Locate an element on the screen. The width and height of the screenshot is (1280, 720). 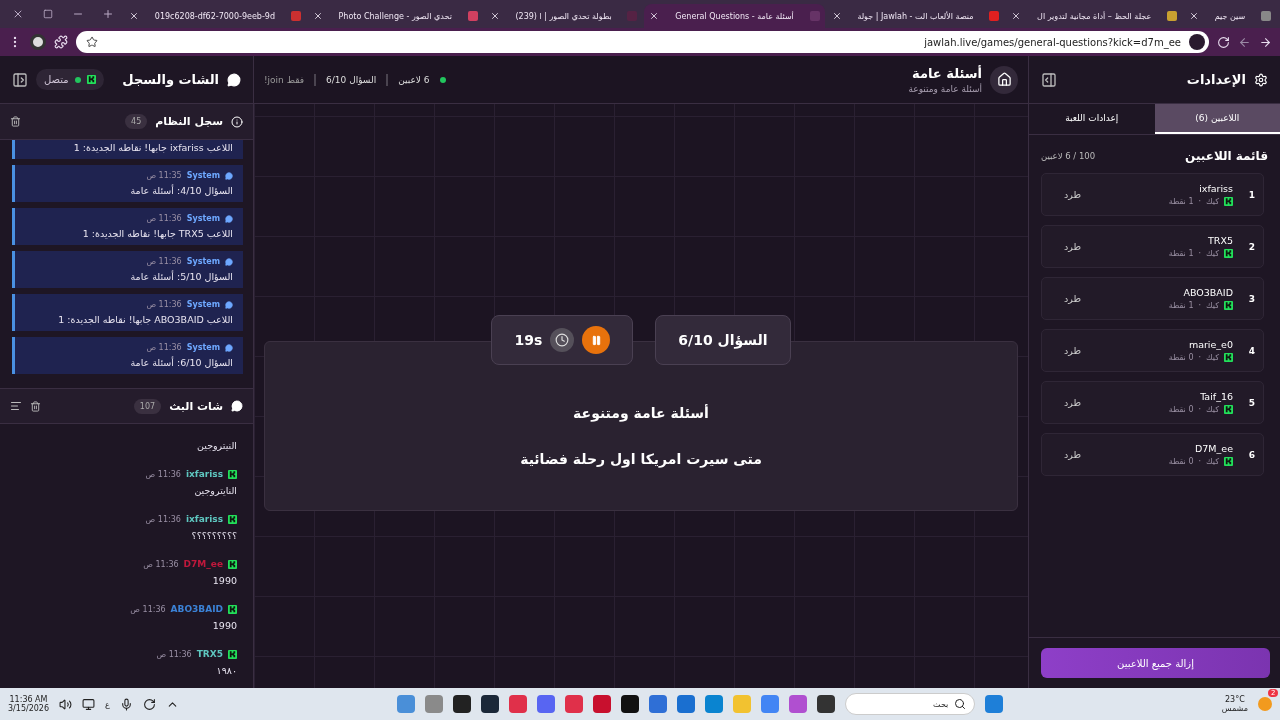
back-icon is located at coordinates (1265, 42).